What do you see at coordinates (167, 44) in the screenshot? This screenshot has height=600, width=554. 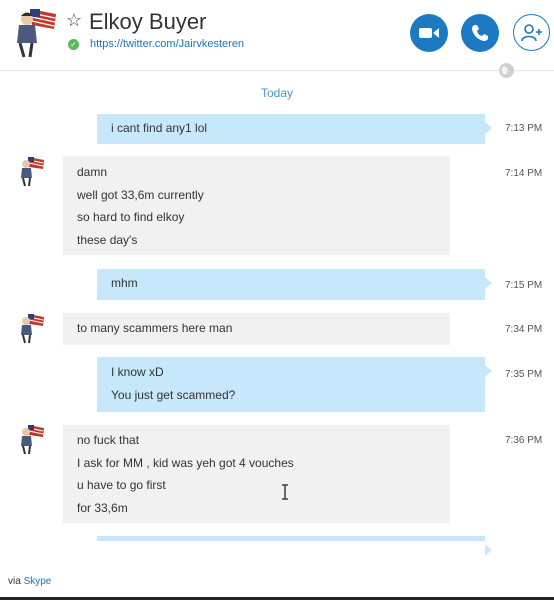 I see `profile-link: https://twitter.com/Jairvkesteren` at bounding box center [167, 44].